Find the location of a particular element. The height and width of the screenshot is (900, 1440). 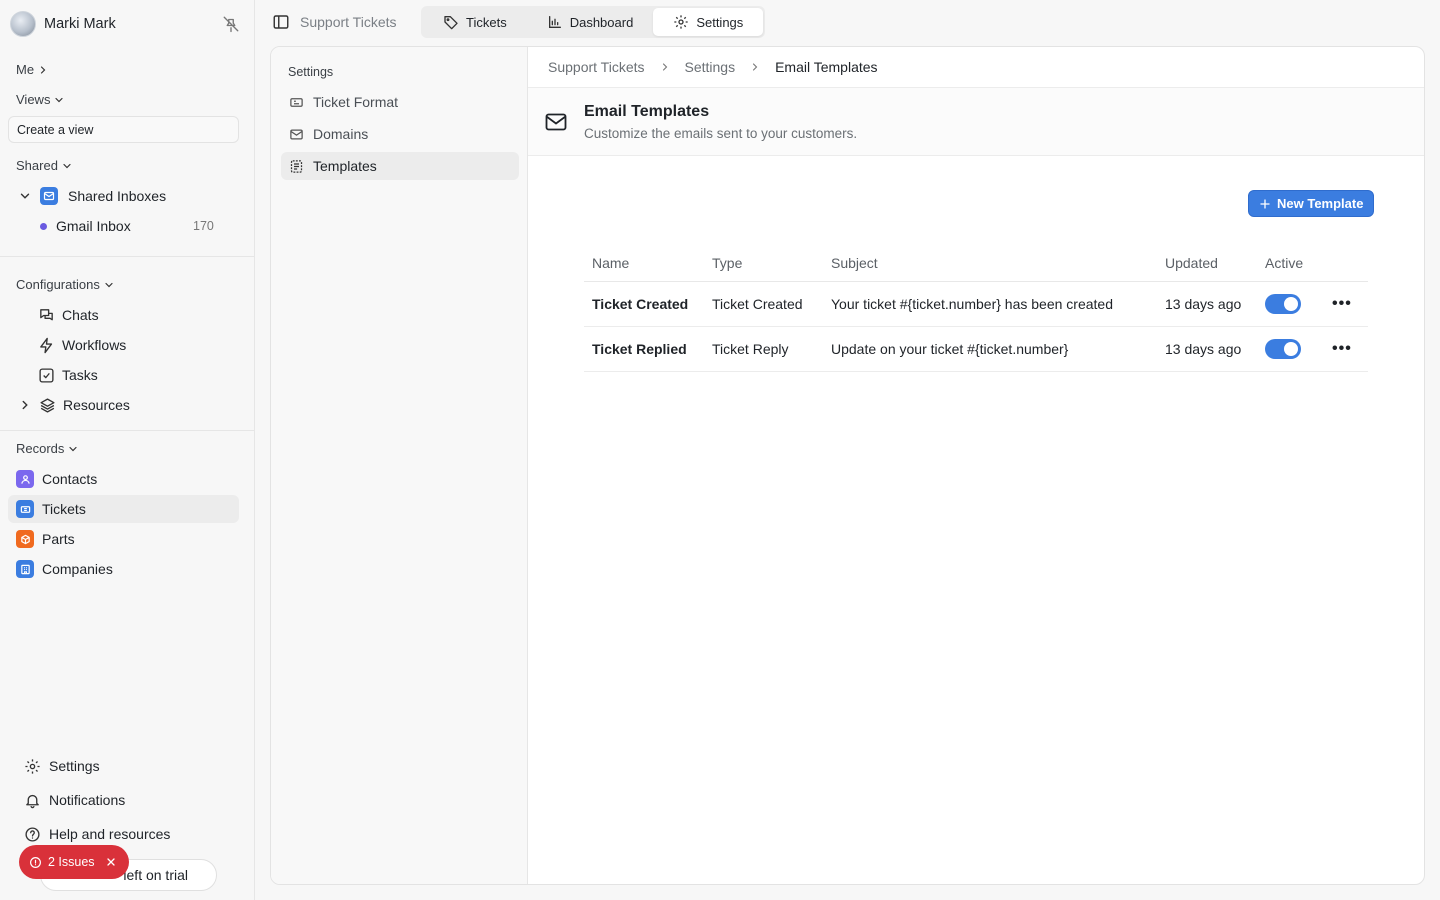

tab-tickets: Tickets is located at coordinates (475, 22).